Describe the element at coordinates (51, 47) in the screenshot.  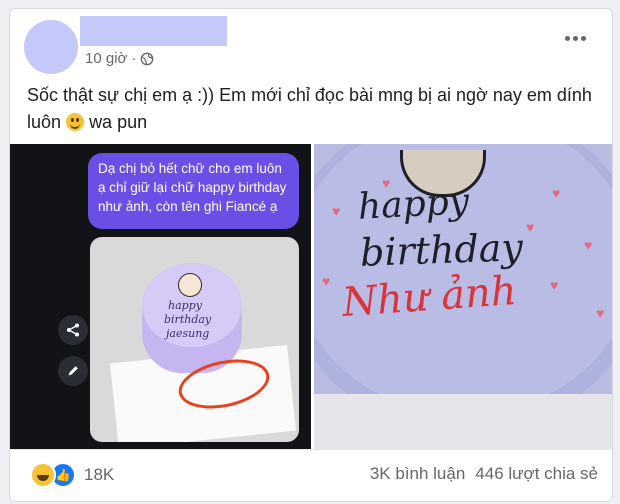
I see `avatar` at that location.